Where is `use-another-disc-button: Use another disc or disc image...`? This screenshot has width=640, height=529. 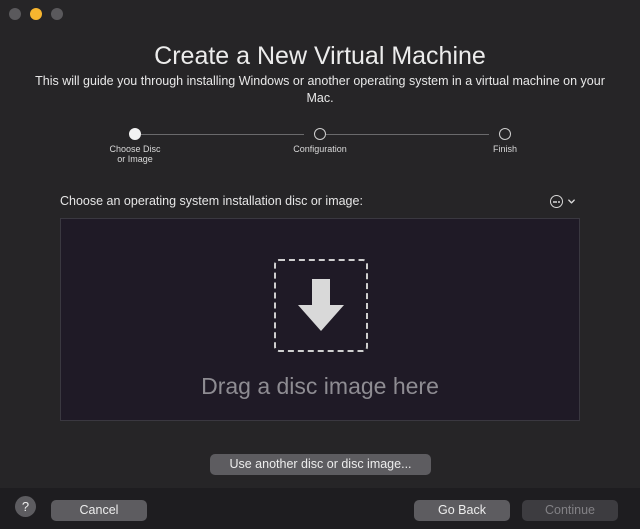
use-another-disc-button: Use another disc or disc image... is located at coordinates (320, 464).